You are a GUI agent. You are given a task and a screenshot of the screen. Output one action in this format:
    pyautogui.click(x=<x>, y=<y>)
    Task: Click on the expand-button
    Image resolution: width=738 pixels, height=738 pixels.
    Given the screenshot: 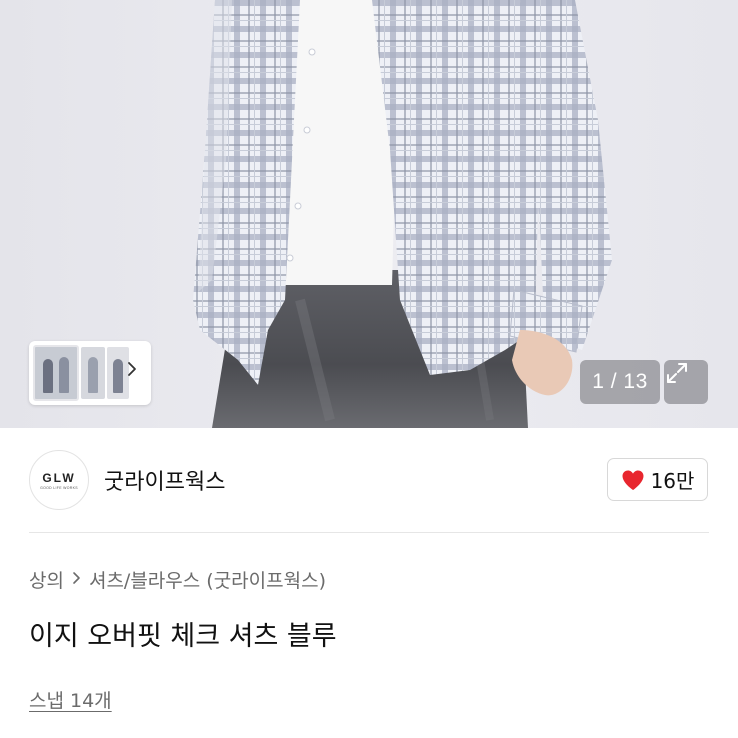 What is the action you would take?
    pyautogui.click(x=686, y=382)
    